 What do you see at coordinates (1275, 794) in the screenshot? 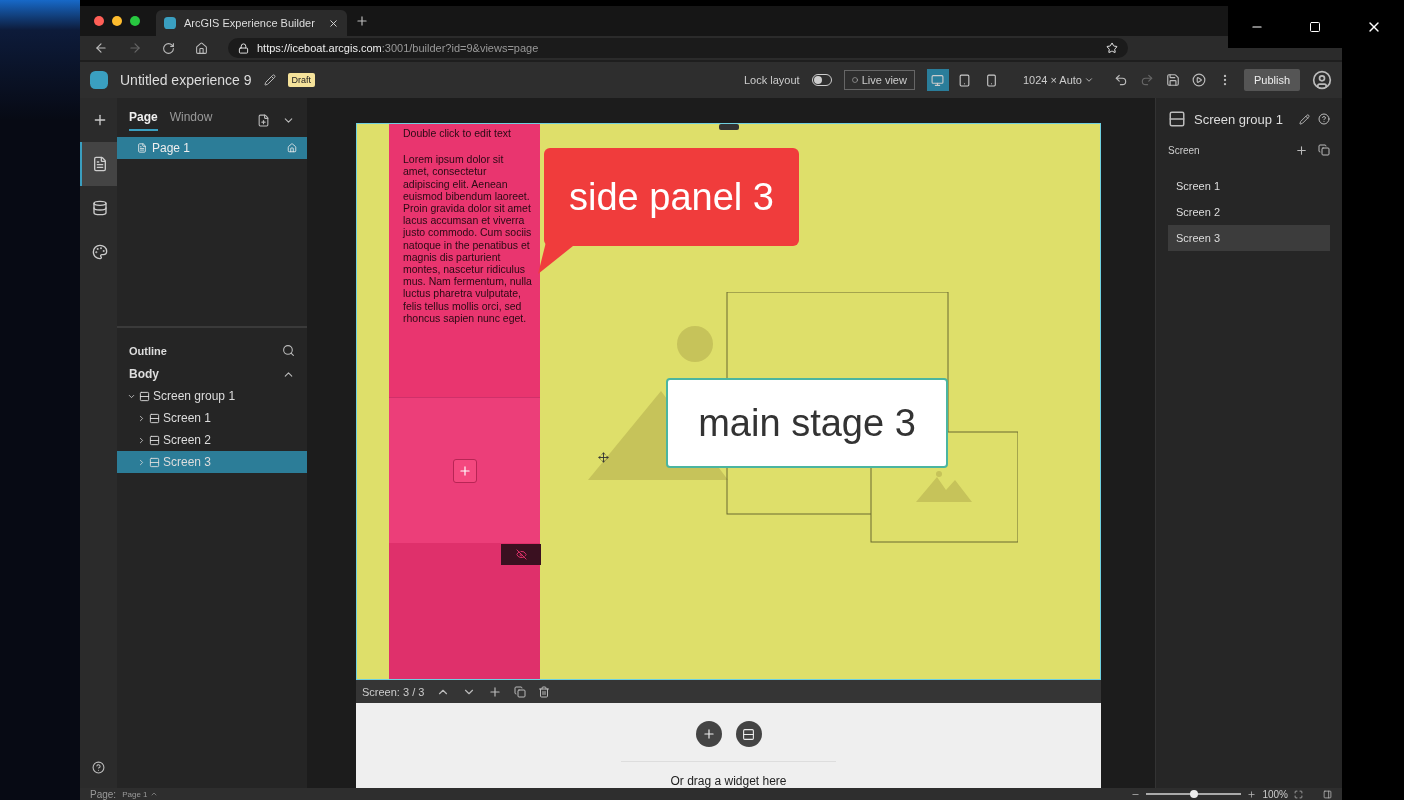
I see `zoom-value: 100%` at bounding box center [1275, 794].